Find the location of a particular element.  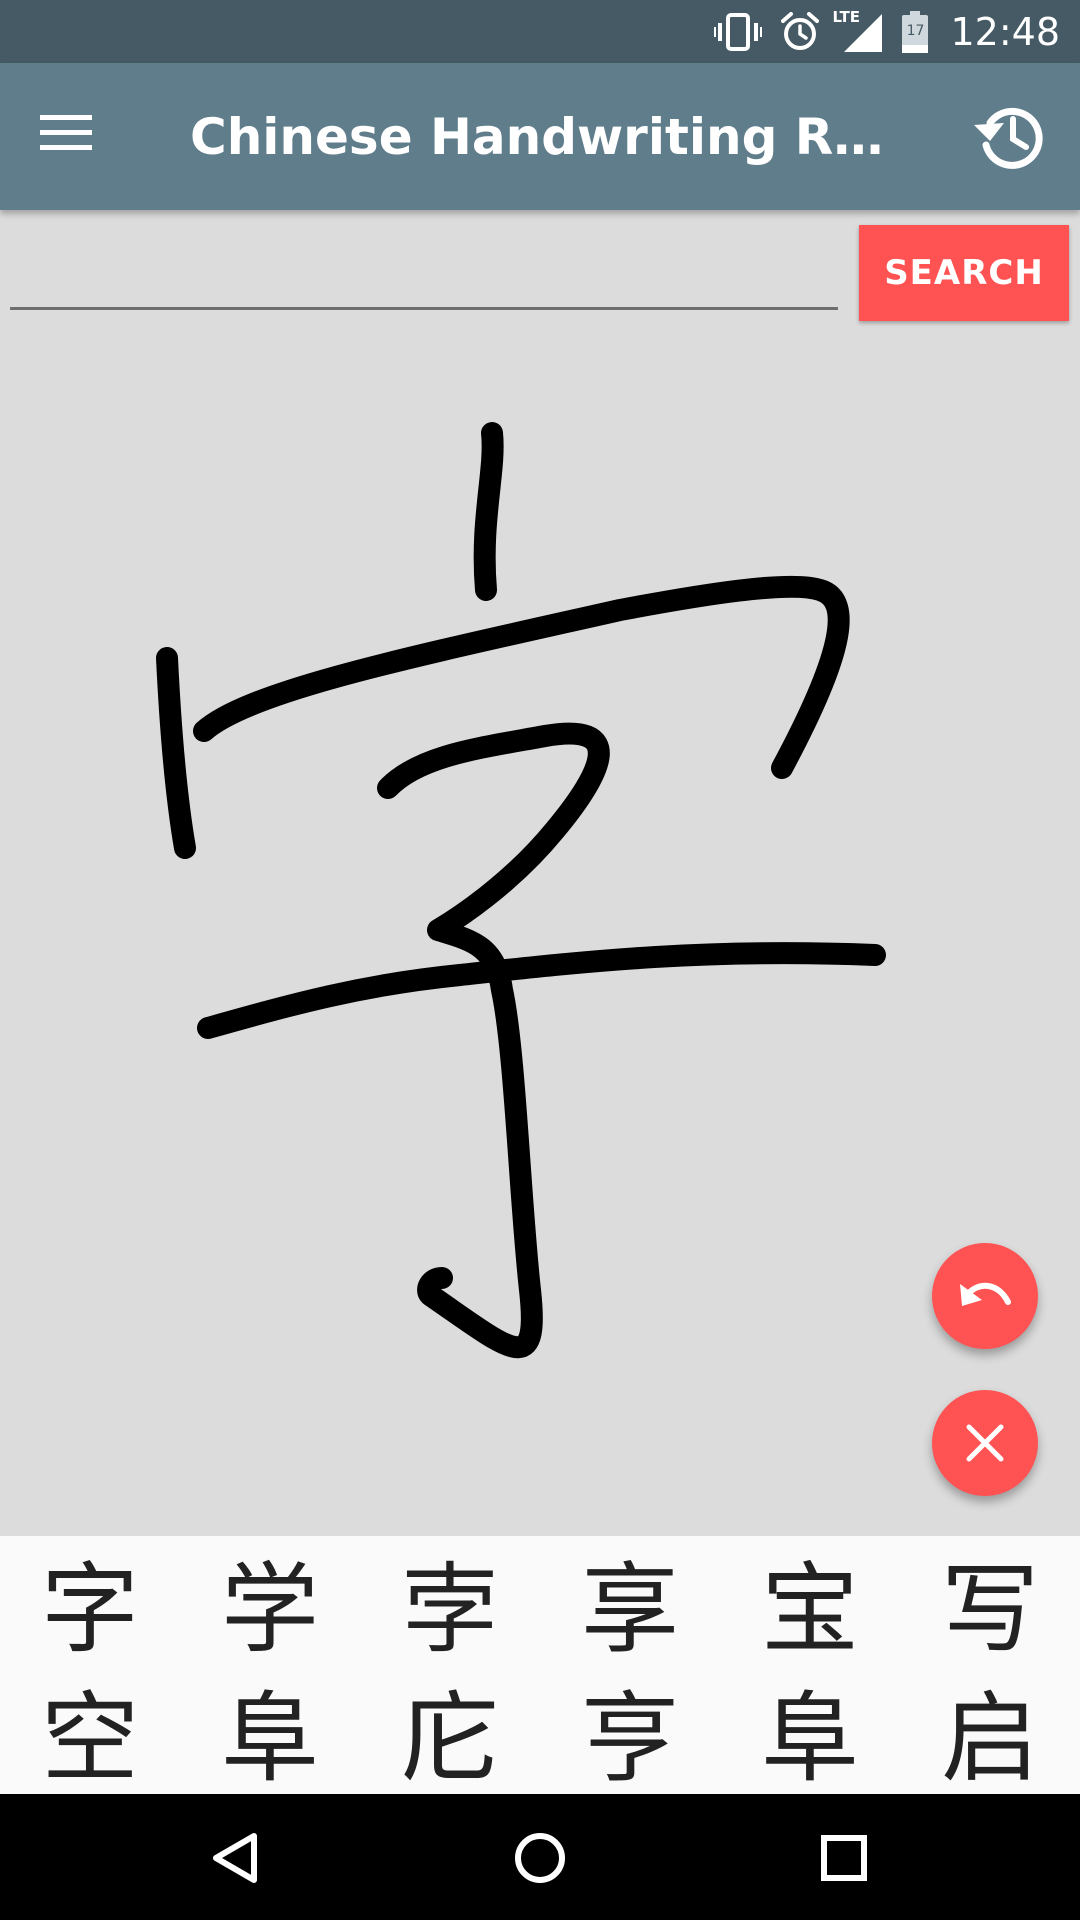

candidate-char: 写 is located at coordinates (990, 1601).